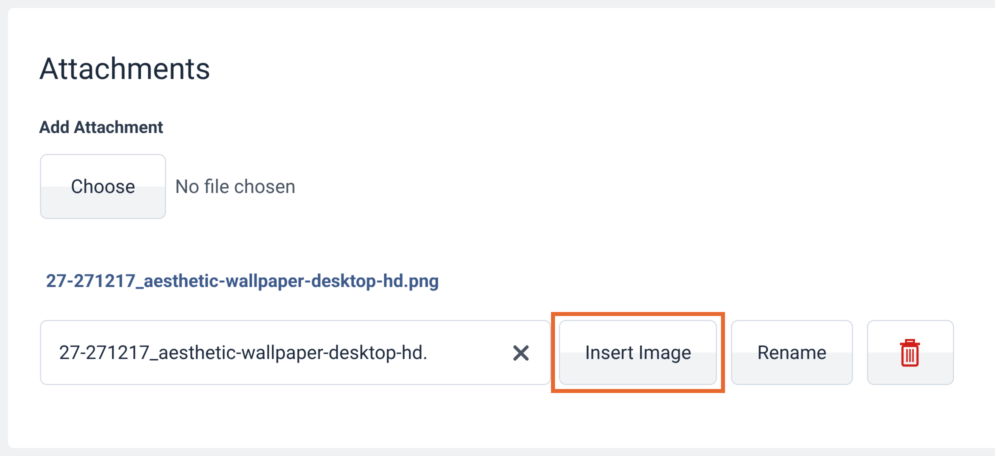 This screenshot has width=995, height=456. I want to click on section-title: Attachments, so click(125, 70).